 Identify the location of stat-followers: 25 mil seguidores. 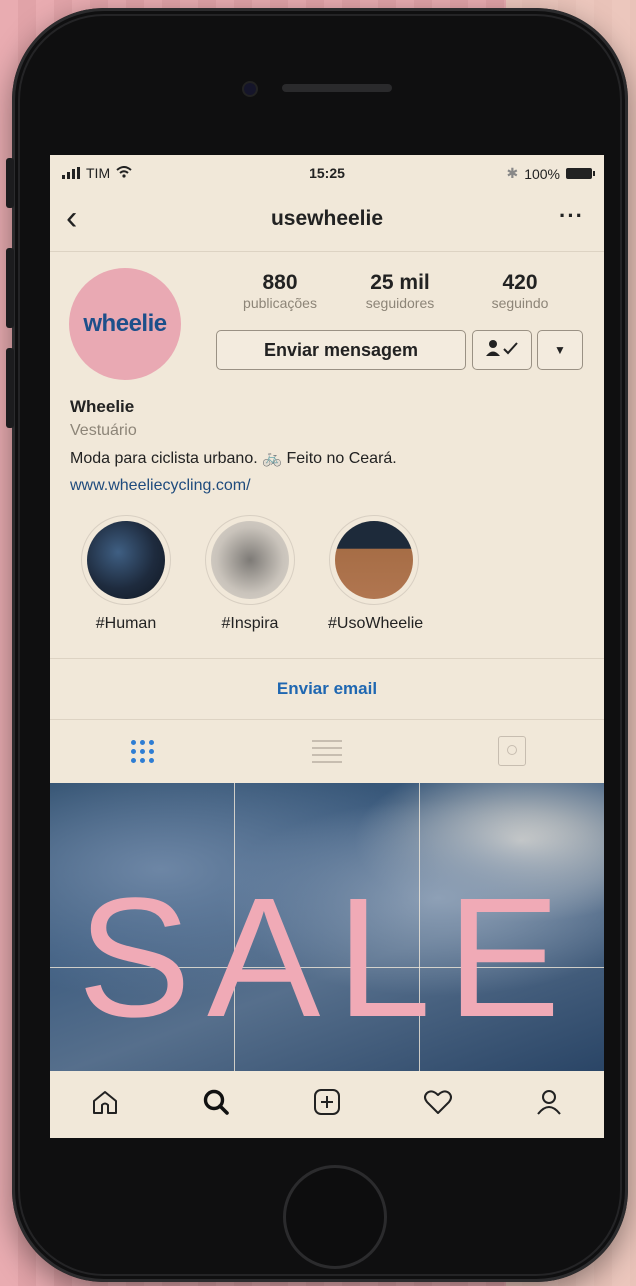
(400, 291).